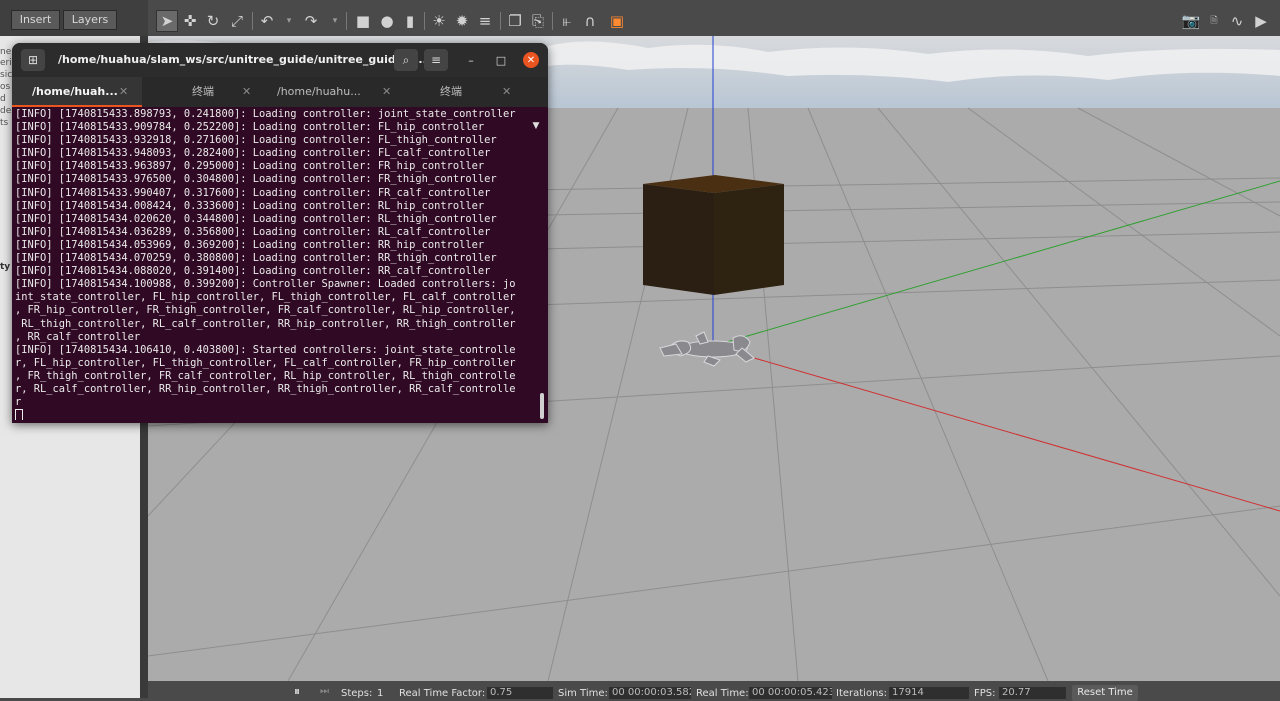 Image resolution: width=1280 pixels, height=701 pixels. I want to click on step-icon: ⏭, so click(324, 692).